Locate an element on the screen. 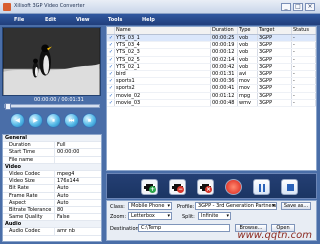  menu-edit: Edit is located at coordinates (50, 20).